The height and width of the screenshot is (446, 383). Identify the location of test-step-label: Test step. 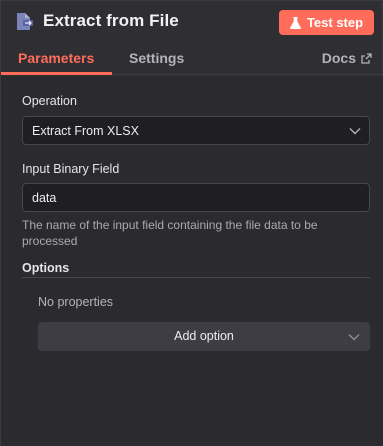
(335, 22).